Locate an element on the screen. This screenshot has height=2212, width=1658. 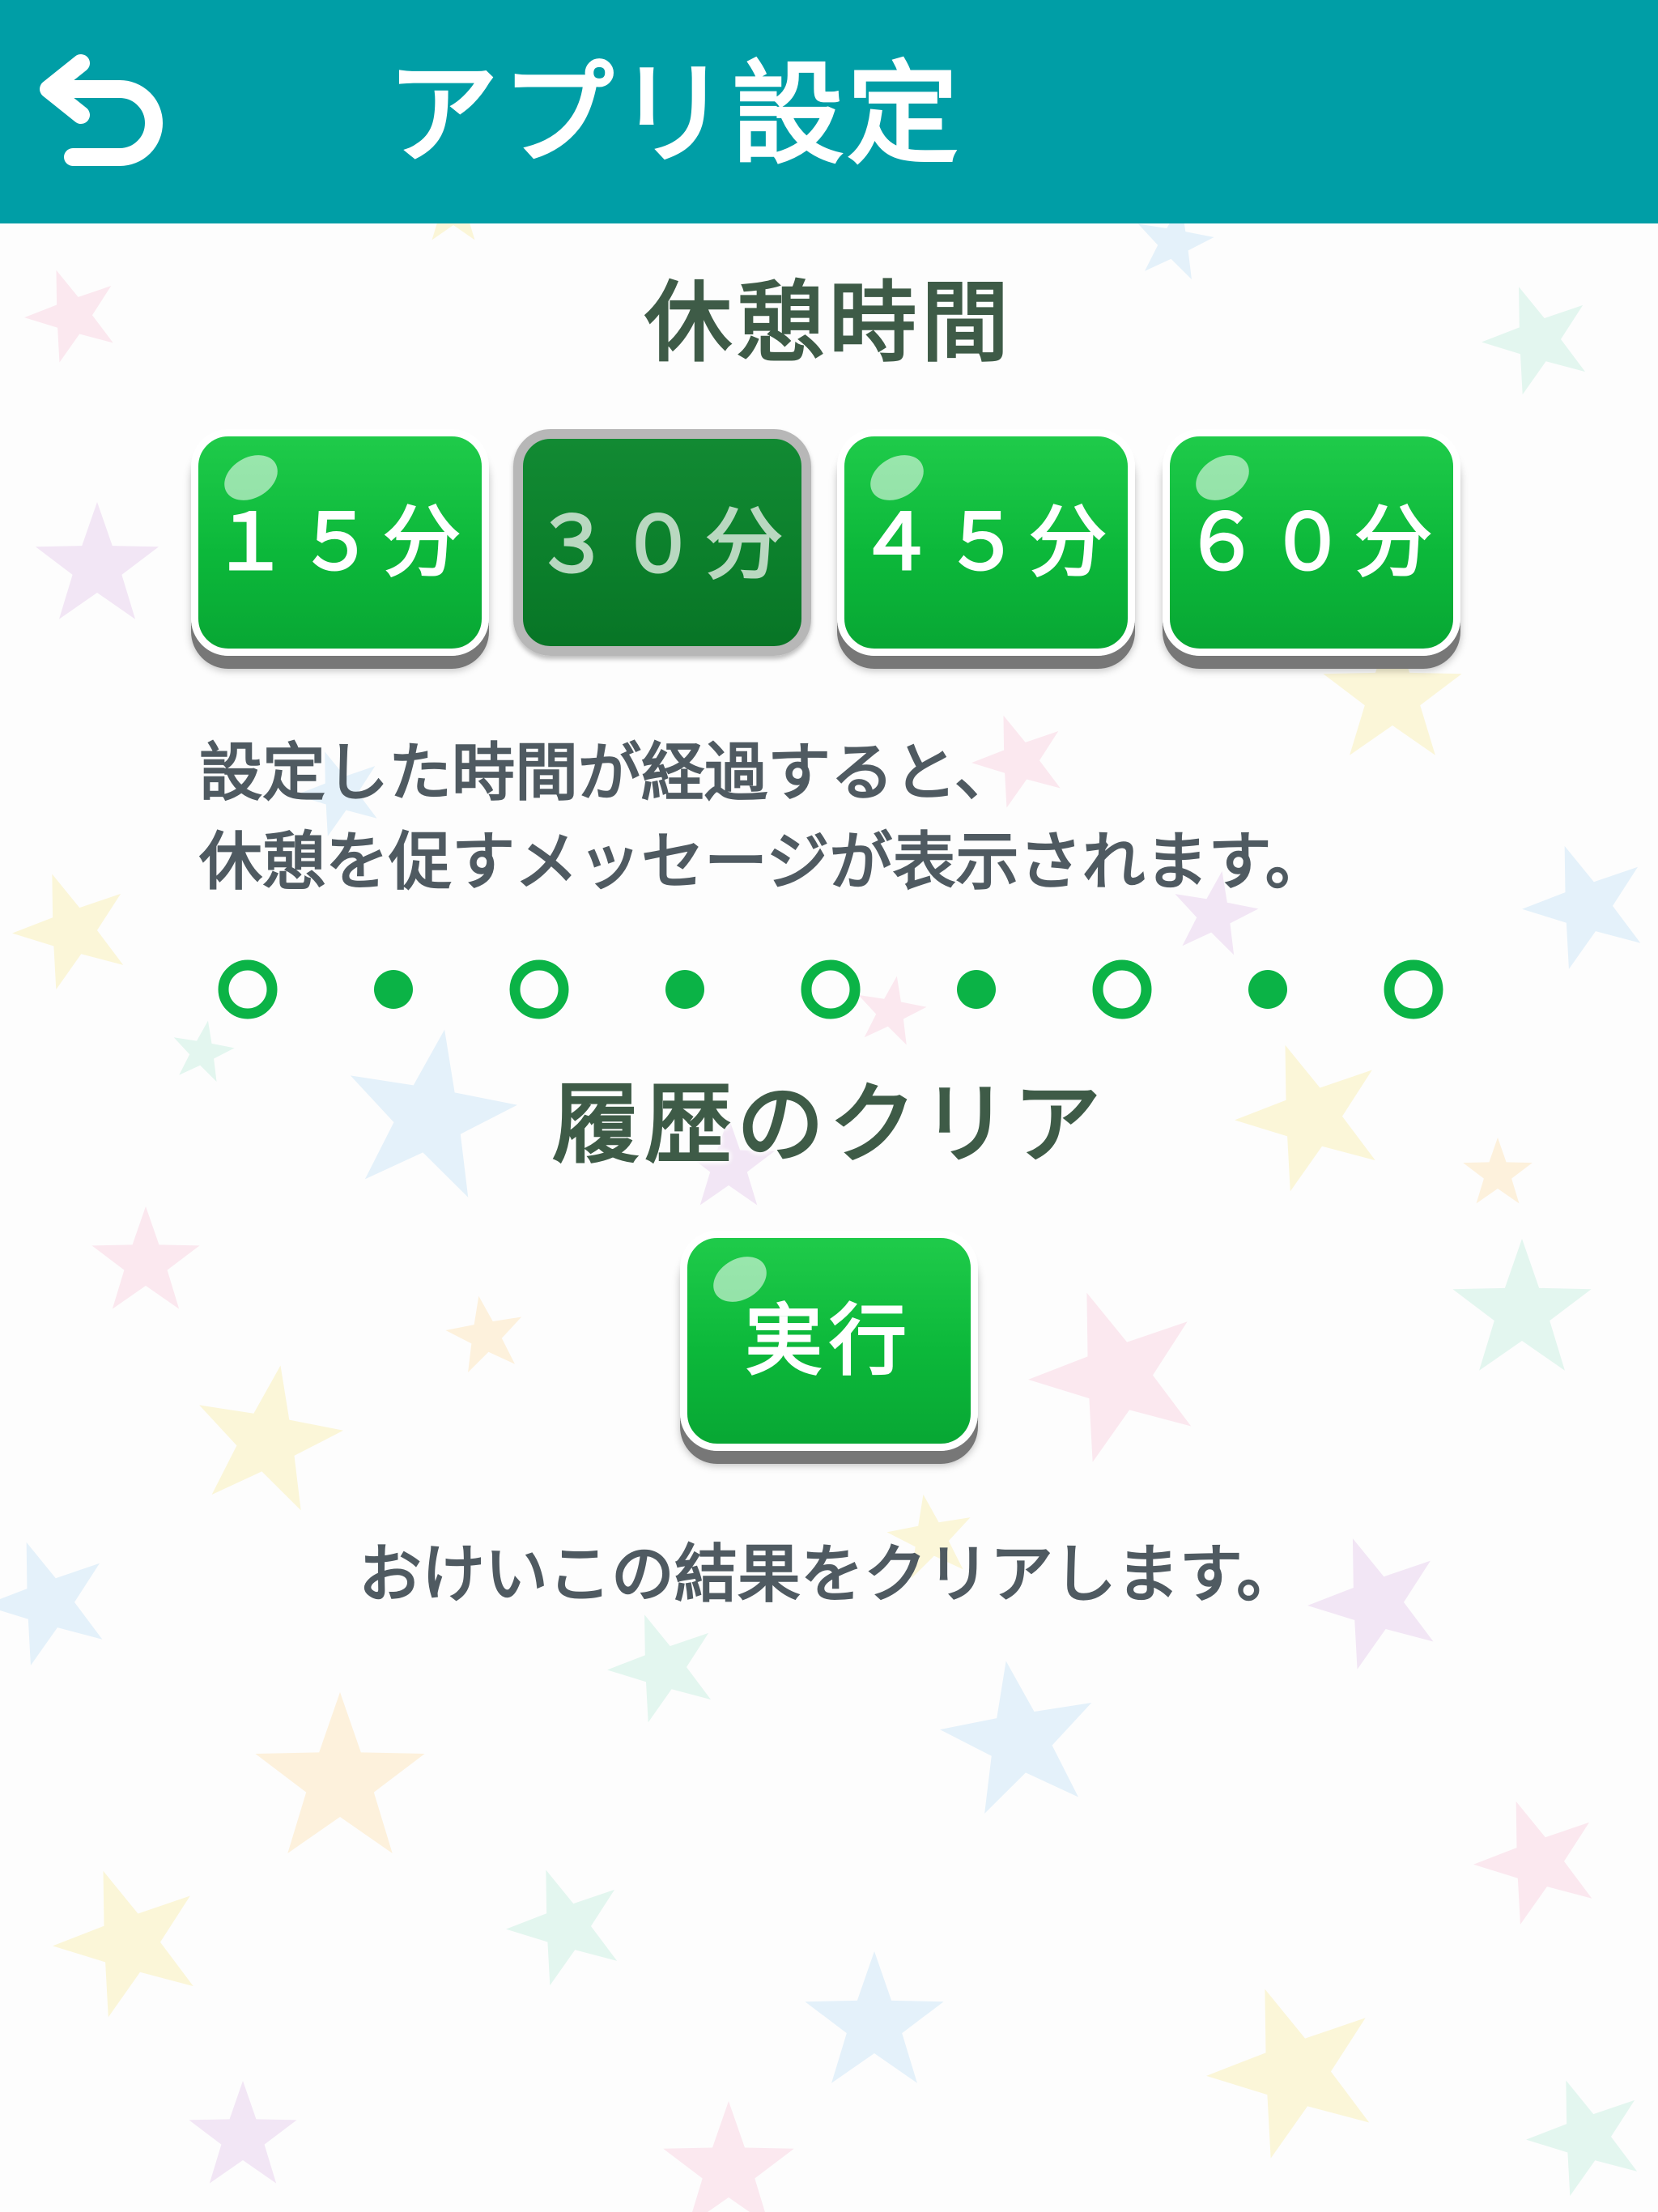
time-option-60: ６０分 is located at coordinates (1311, 543).